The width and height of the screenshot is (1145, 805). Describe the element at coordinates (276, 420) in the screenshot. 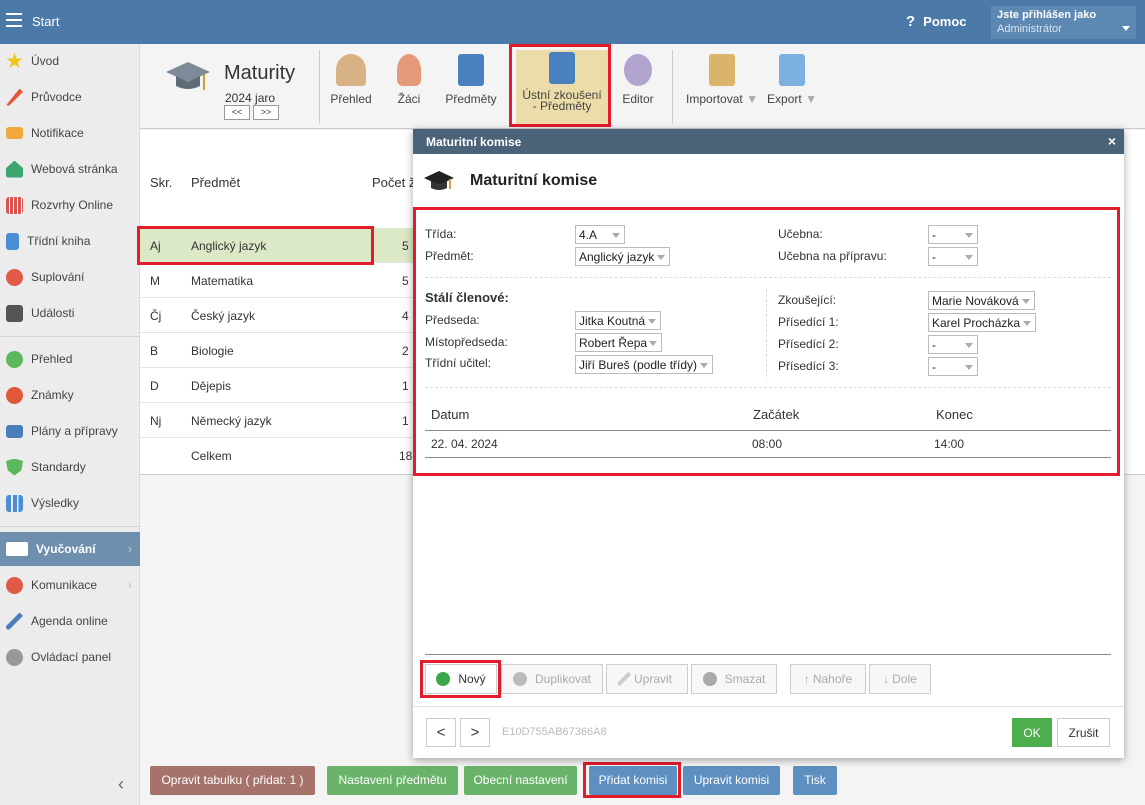

I see `table-row: Nj Německý jazyk 1` at that location.